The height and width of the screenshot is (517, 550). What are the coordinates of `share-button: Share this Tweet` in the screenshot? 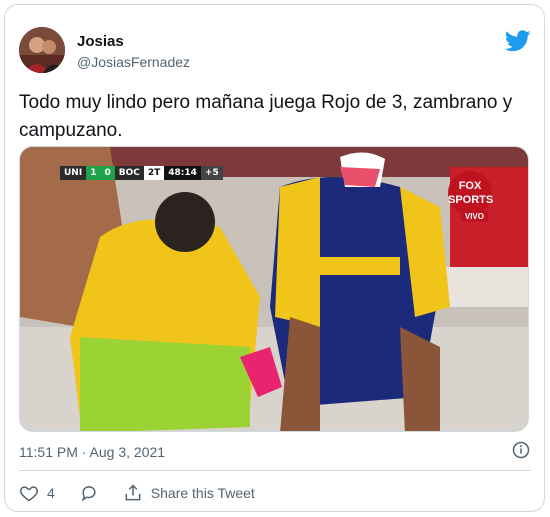 It's located at (189, 493).